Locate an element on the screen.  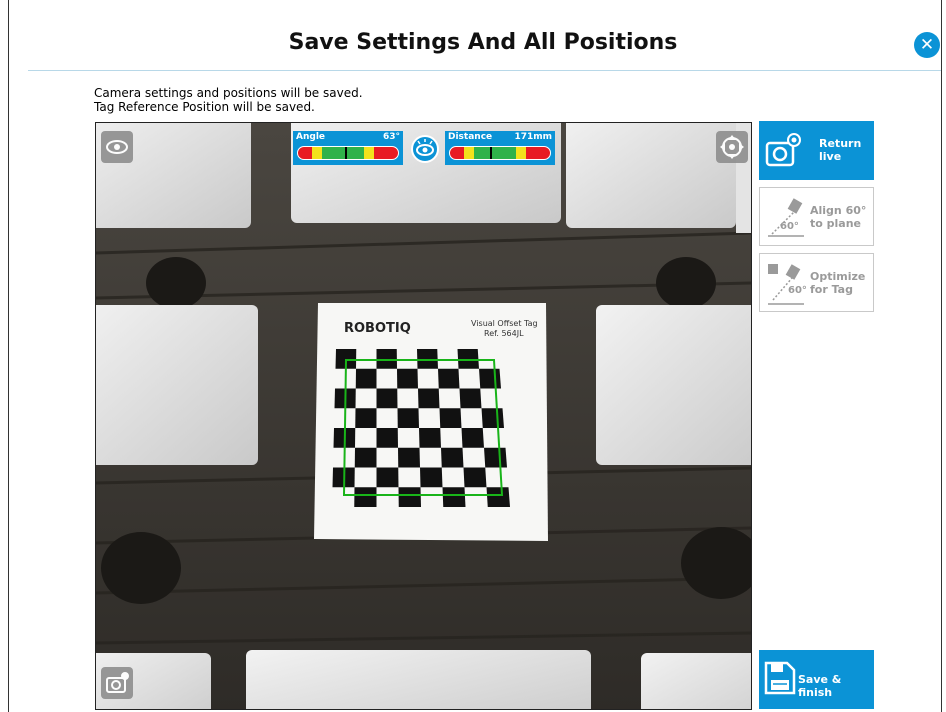
floppy-disk-icon is located at coordinates (780, 678).